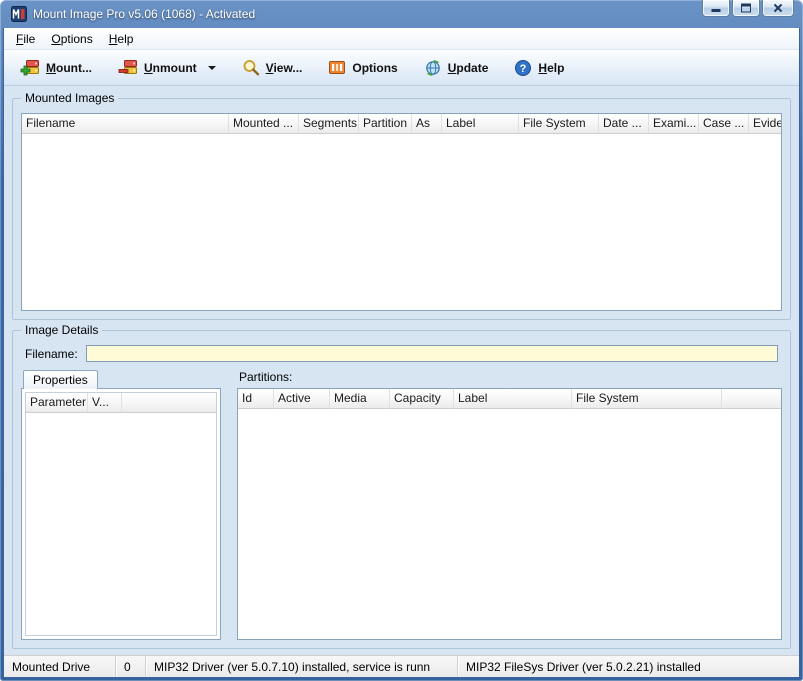 The image size is (803, 681). Describe the element at coordinates (751, 399) in the screenshot. I see `partitions-header-filler` at that location.